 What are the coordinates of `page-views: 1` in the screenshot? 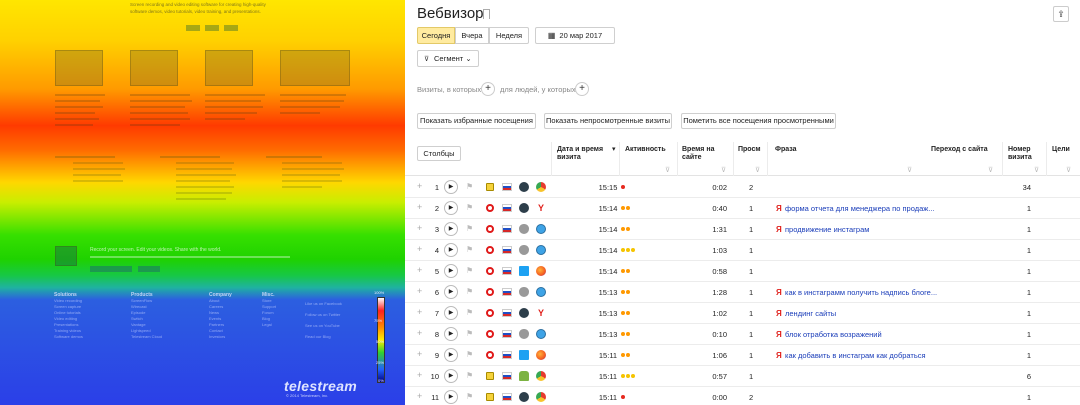 It's located at (751, 208).